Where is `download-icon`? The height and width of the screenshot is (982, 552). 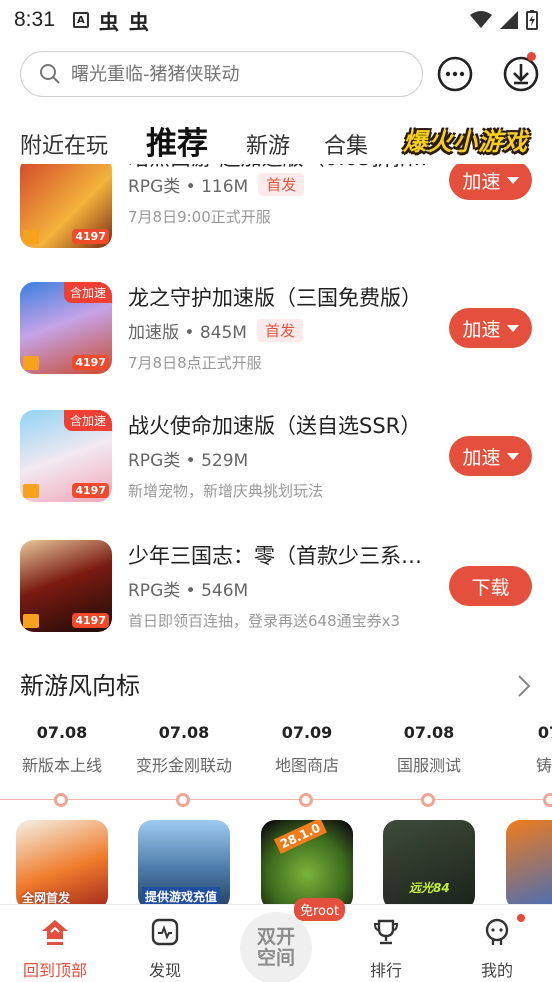 download-icon is located at coordinates (521, 74).